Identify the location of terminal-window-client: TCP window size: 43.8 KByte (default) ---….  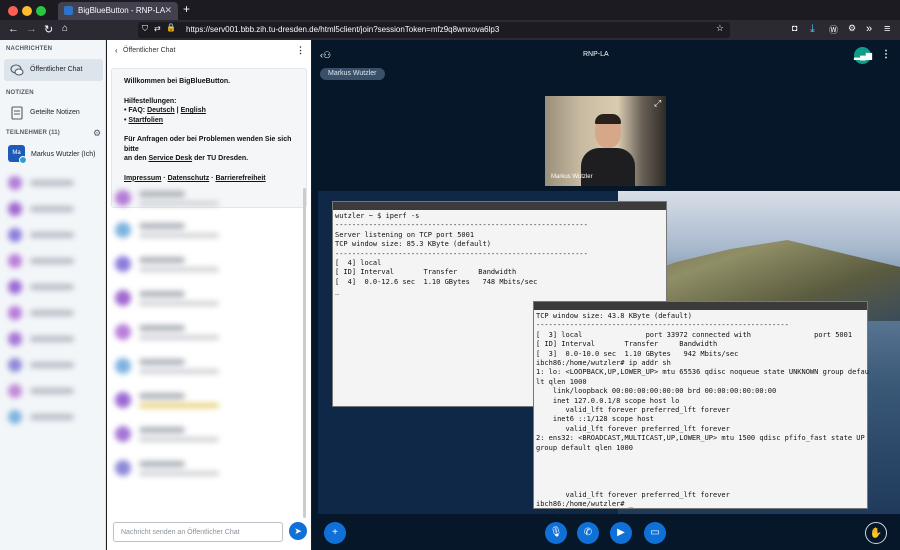
(701, 405).